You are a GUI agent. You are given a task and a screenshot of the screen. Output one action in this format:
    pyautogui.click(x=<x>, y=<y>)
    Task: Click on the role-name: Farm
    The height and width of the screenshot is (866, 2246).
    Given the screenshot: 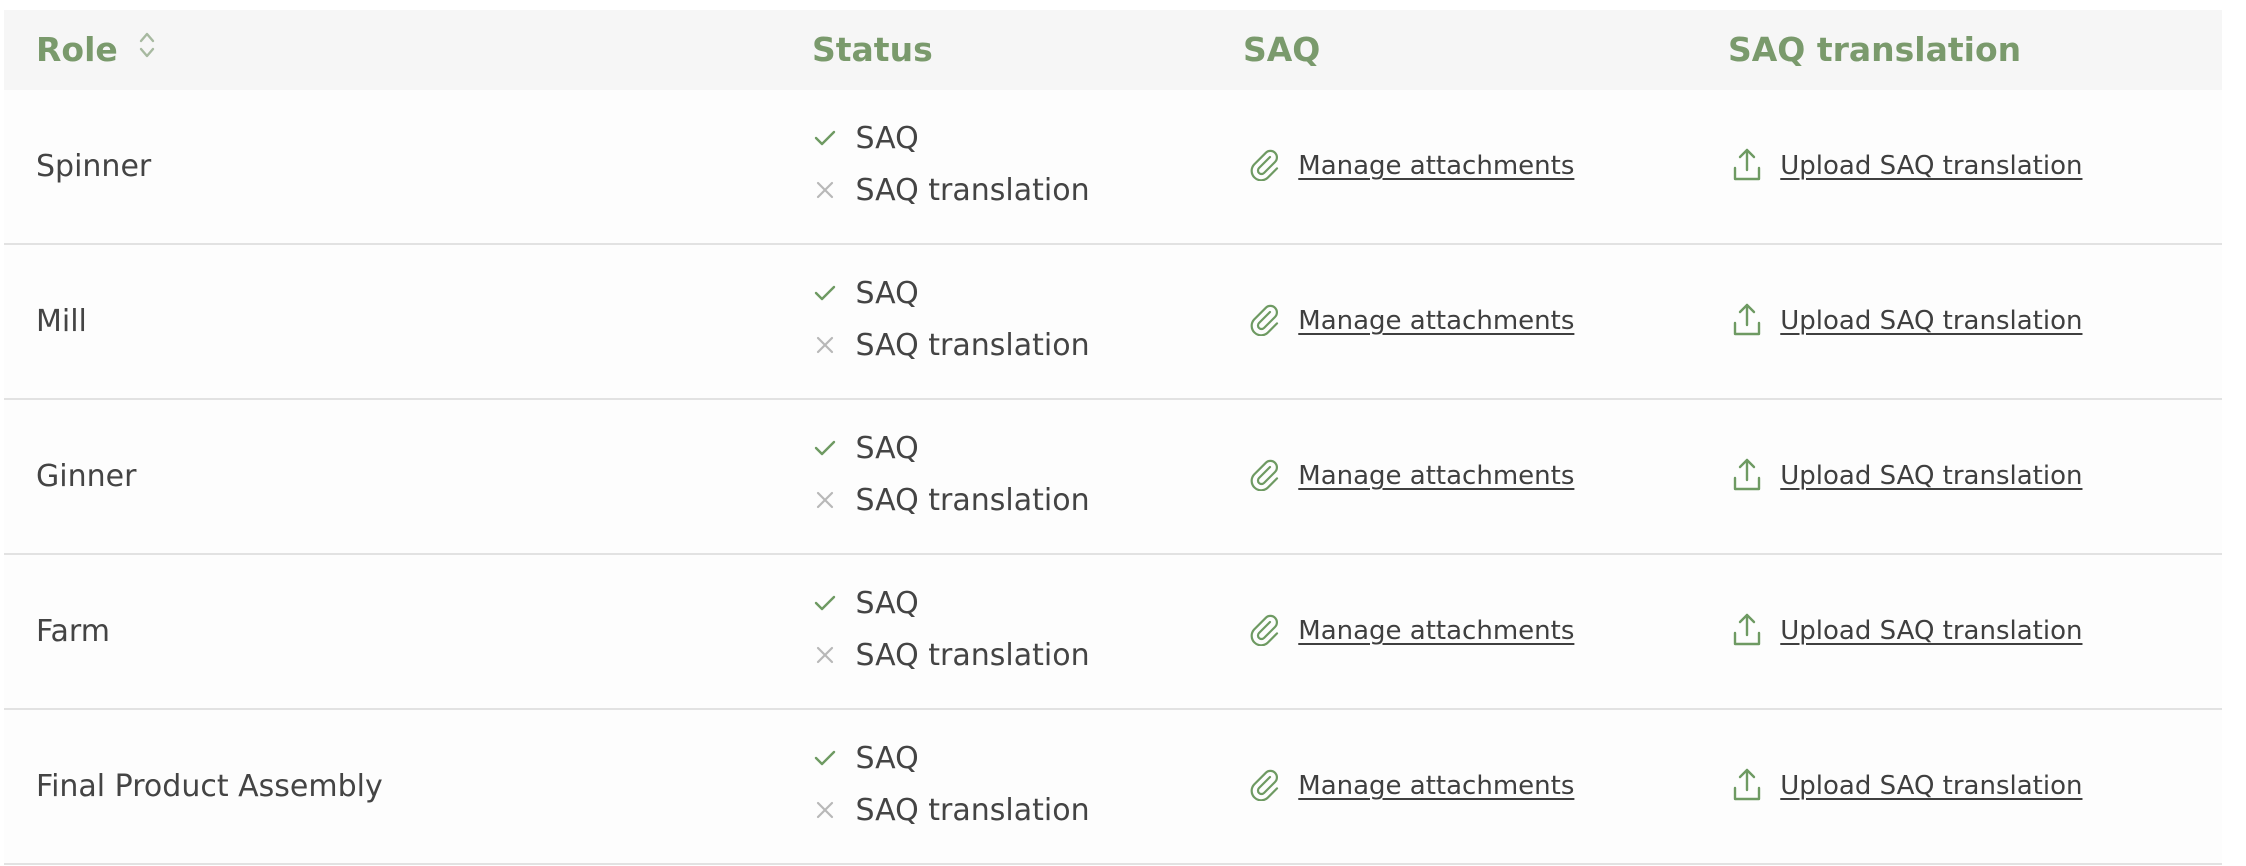 What is the action you would take?
    pyautogui.click(x=73, y=631)
    